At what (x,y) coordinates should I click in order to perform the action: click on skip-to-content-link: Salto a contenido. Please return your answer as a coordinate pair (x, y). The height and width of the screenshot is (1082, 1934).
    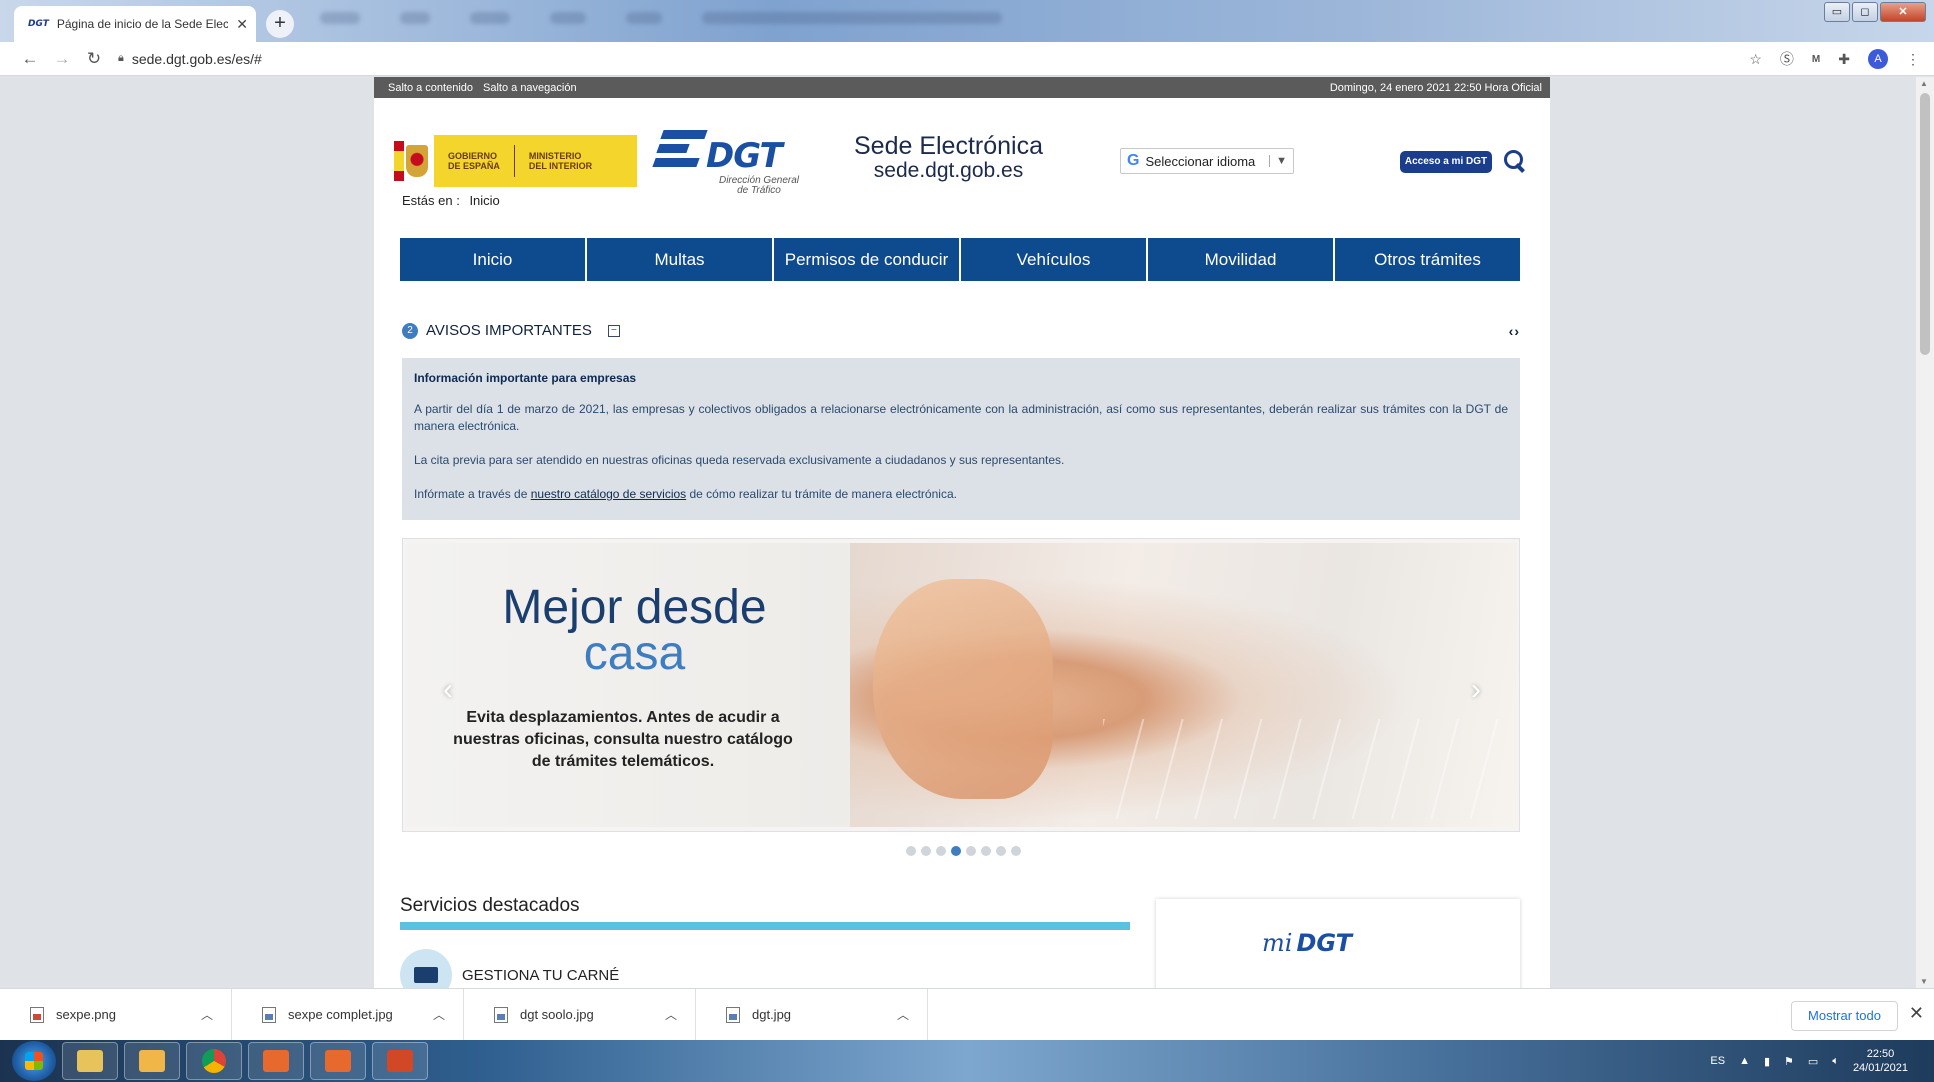
    Looking at the image, I should click on (430, 88).